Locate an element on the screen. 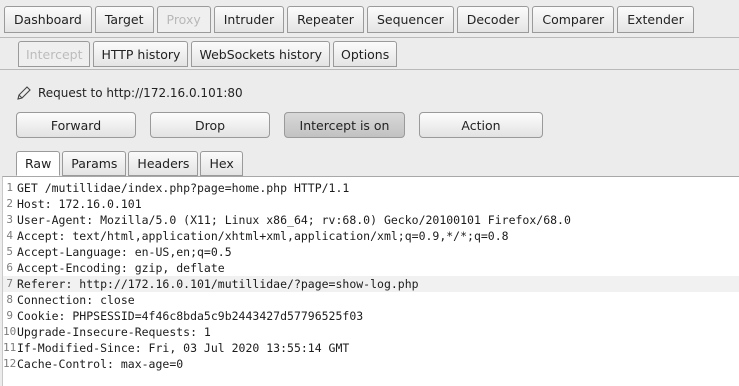 This screenshot has width=739, height=386. line-number: 3 is located at coordinates (9, 219).